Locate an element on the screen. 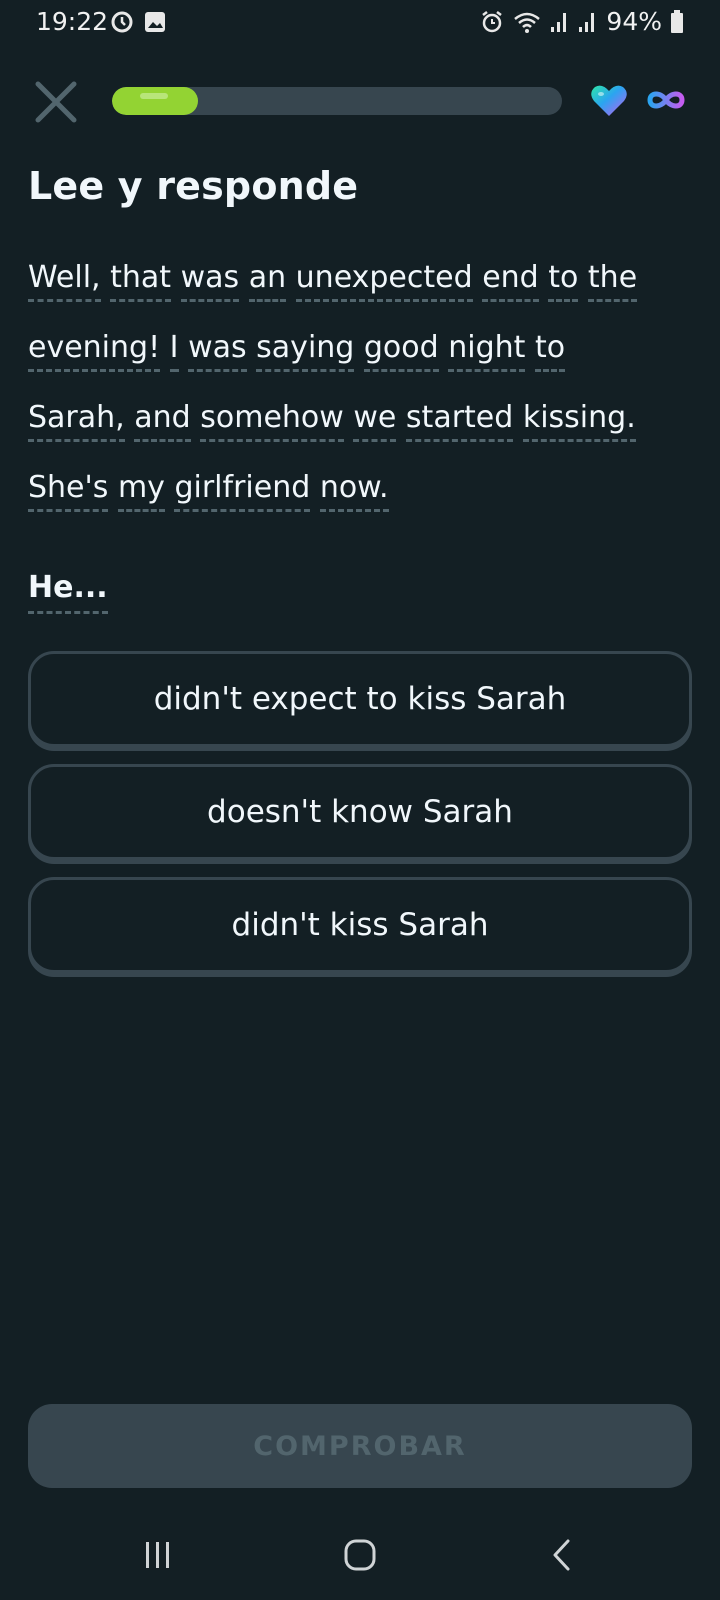  passage-line: evening! I was saying good night to is located at coordinates (363, 348).